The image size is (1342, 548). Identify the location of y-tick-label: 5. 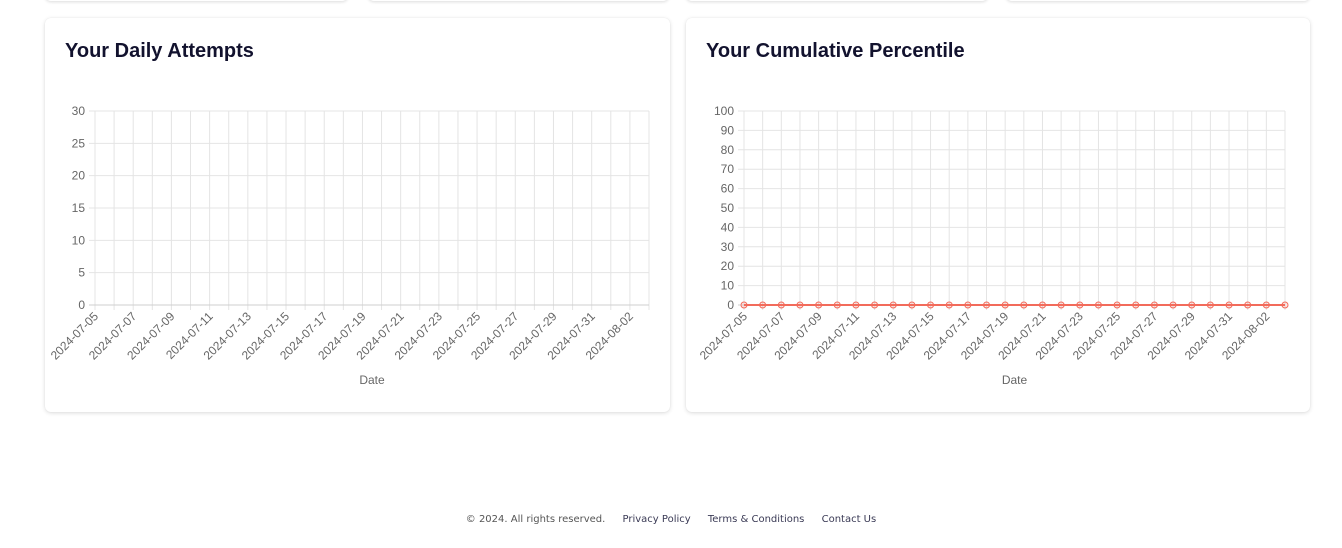
(81, 273).